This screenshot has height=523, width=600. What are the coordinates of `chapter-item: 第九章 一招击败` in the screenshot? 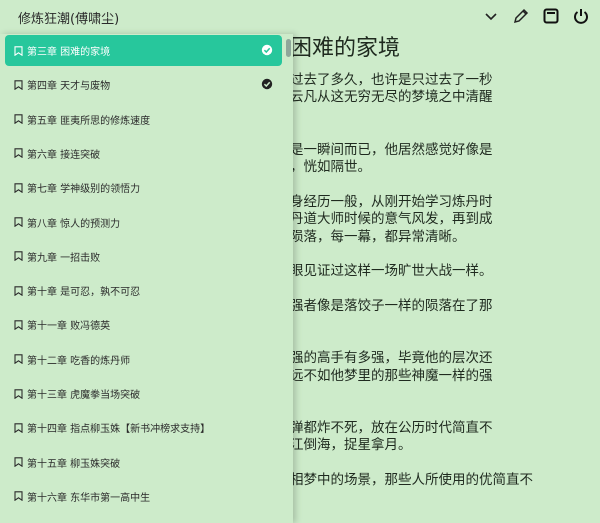 It's located at (143, 256).